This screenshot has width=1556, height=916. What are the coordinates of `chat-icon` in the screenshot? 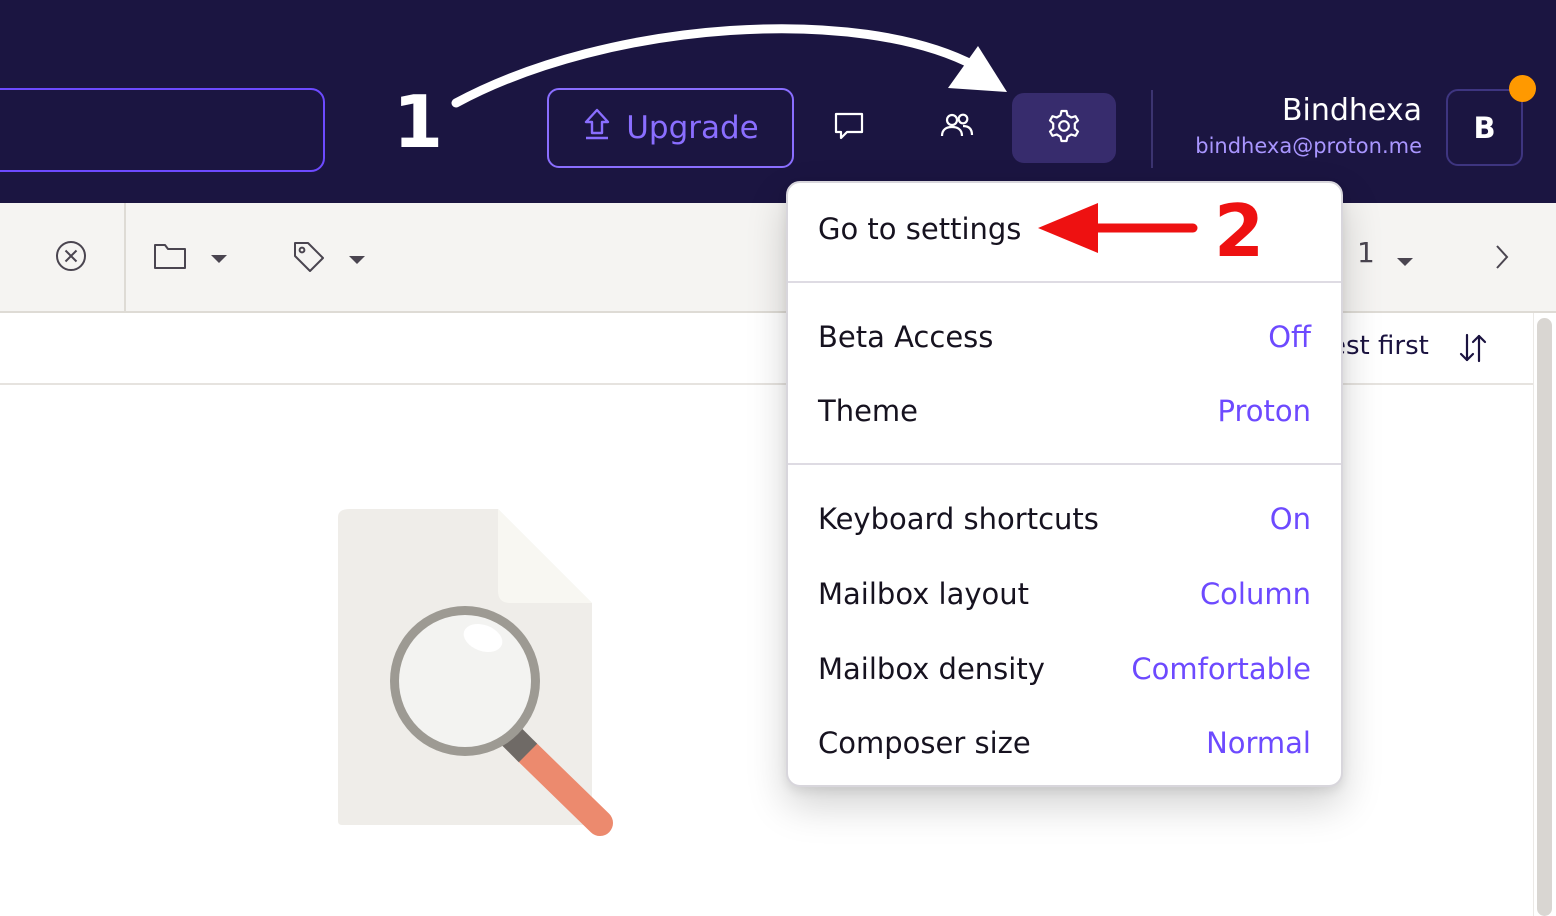 It's located at (849, 128).